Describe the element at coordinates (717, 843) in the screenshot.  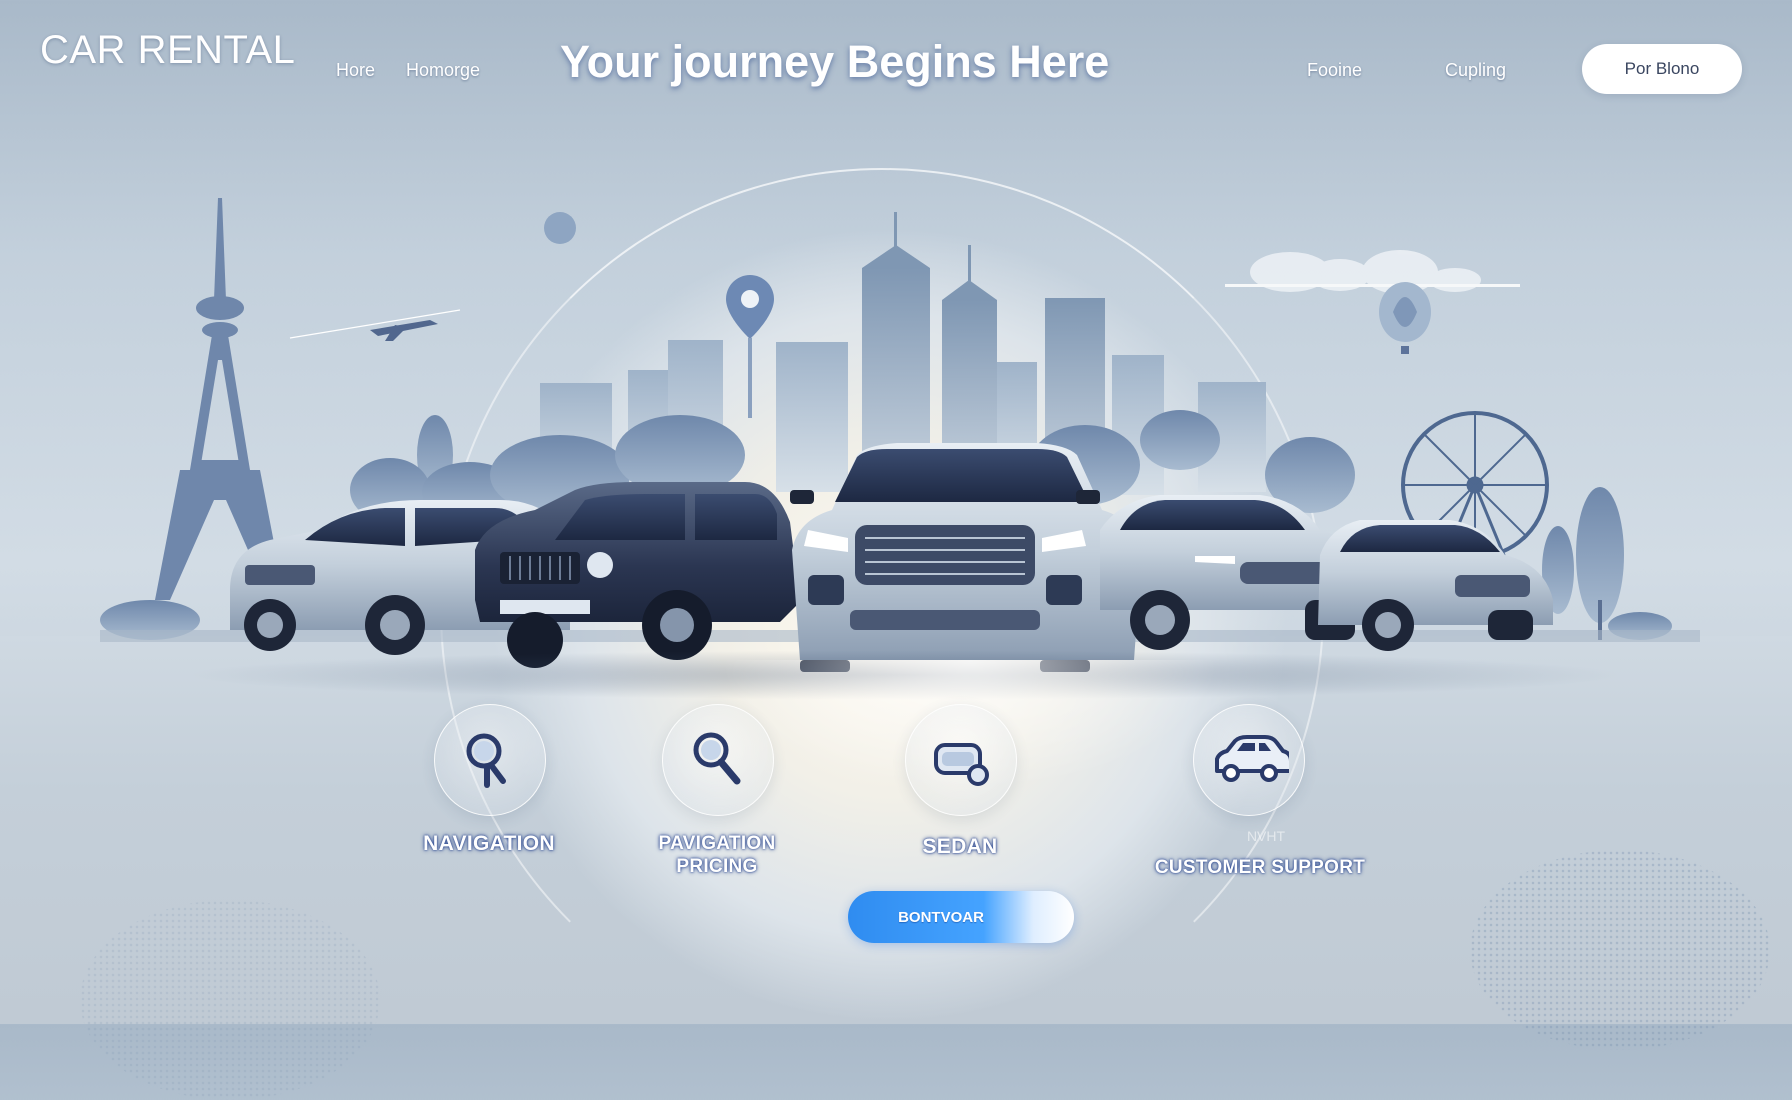
I see `feature-label-pricing-line1: PAVIGATION` at that location.